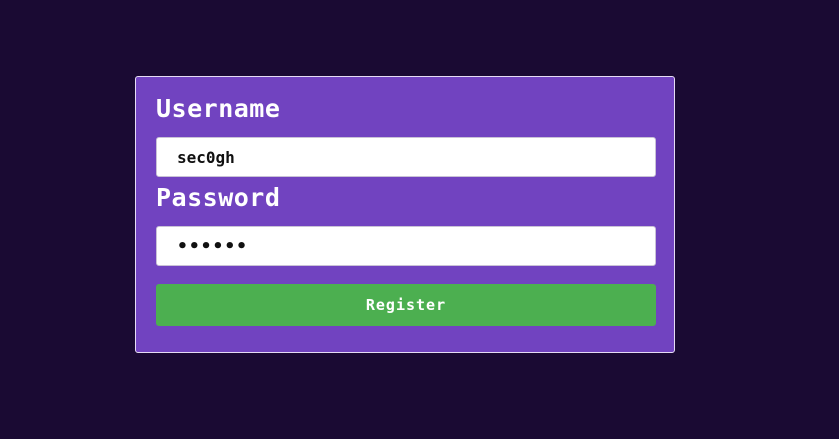 The width and height of the screenshot is (839, 439). What do you see at coordinates (406, 305) in the screenshot?
I see `register-button: Register` at bounding box center [406, 305].